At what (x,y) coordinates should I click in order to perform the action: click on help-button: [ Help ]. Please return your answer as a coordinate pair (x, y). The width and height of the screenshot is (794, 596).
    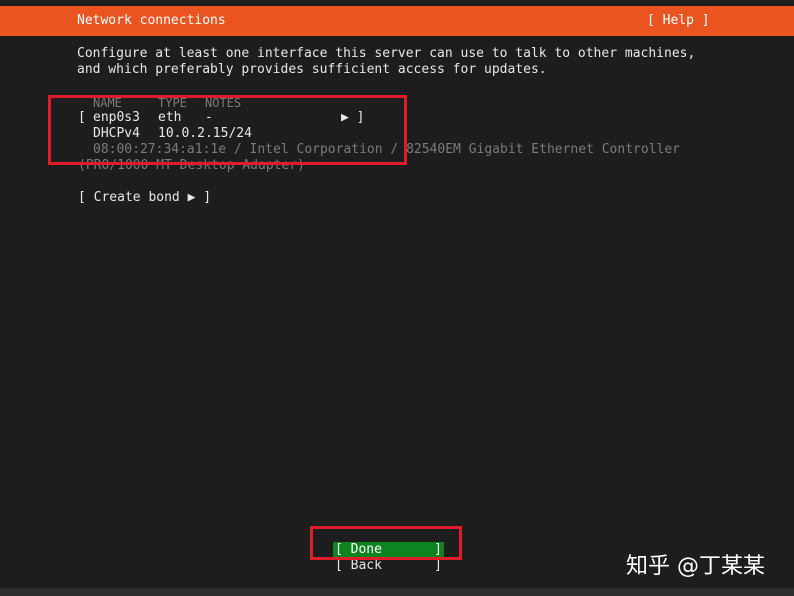
    Looking at the image, I should click on (678, 20).